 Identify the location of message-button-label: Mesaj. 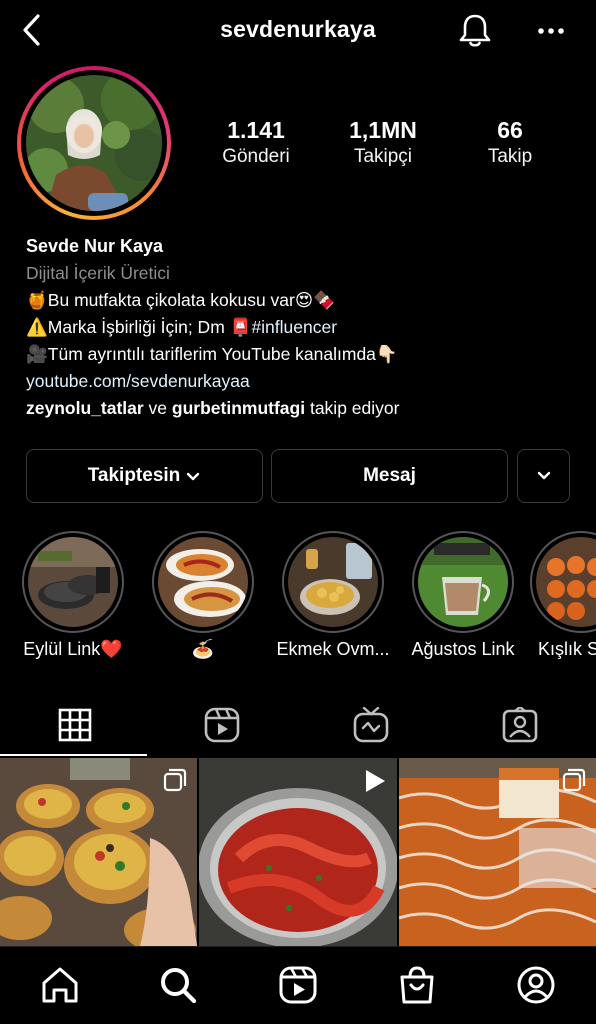
(389, 475).